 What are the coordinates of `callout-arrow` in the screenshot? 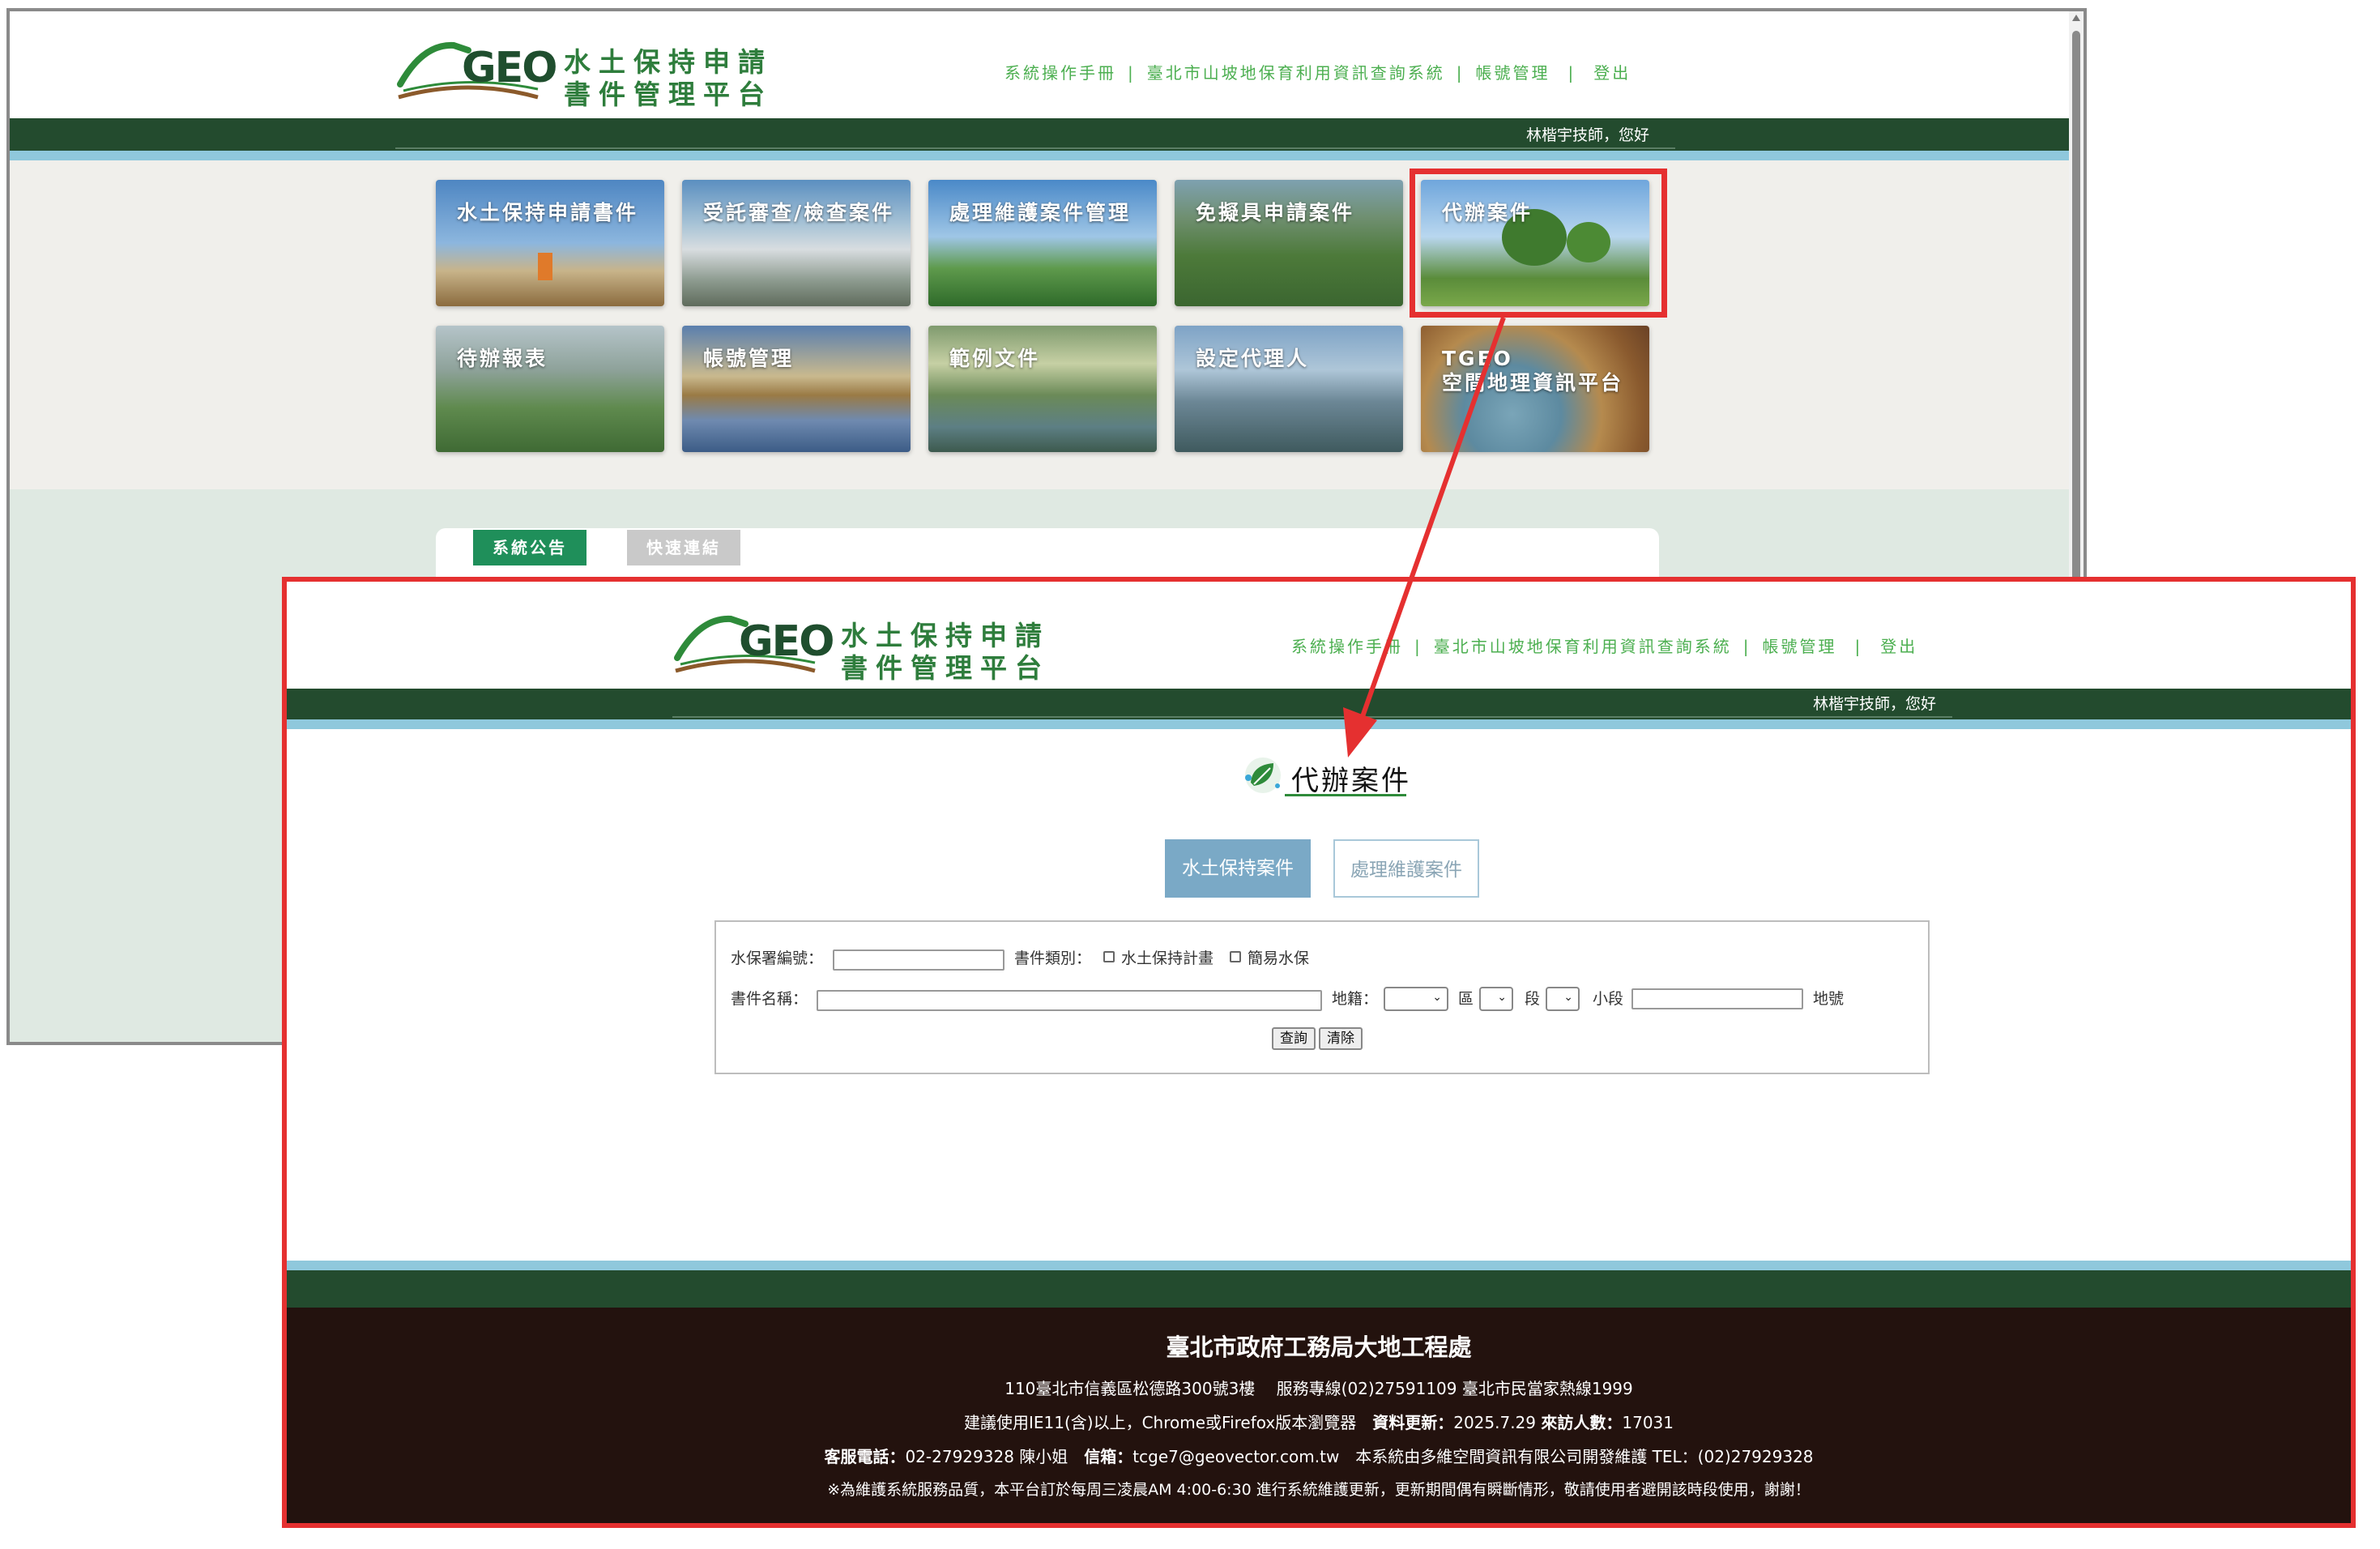 It's located at (1424, 537).